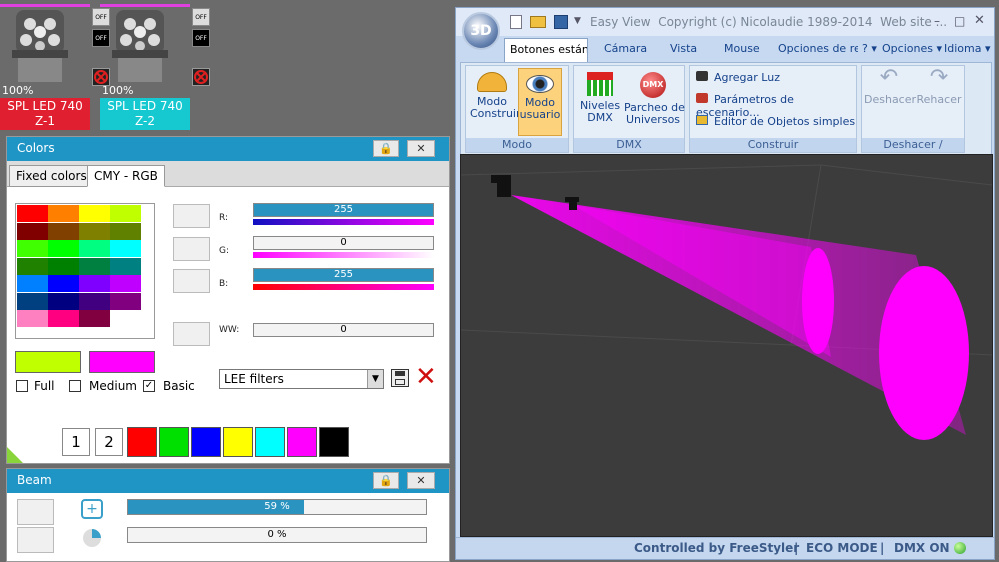  Describe the element at coordinates (45, 65) in the screenshot. I see `fixture-1: 100% SPL LED 740 Z-1` at that location.